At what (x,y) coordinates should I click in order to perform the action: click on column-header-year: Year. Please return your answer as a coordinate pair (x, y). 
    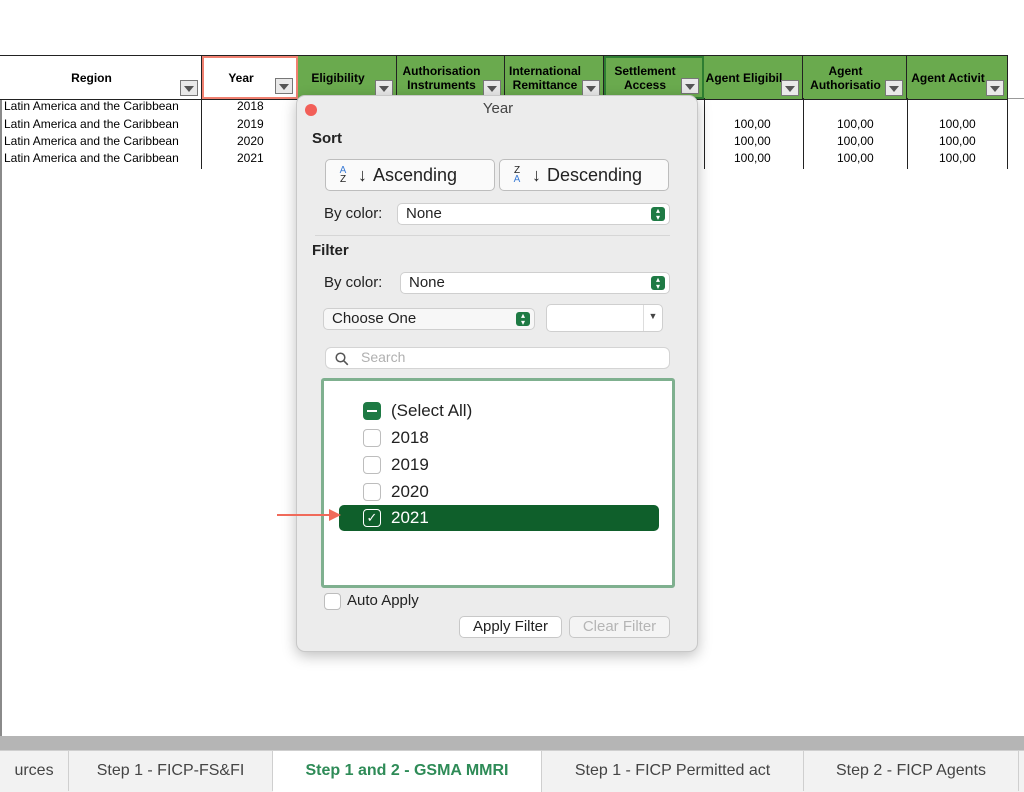
    Looking at the image, I should click on (250, 77).